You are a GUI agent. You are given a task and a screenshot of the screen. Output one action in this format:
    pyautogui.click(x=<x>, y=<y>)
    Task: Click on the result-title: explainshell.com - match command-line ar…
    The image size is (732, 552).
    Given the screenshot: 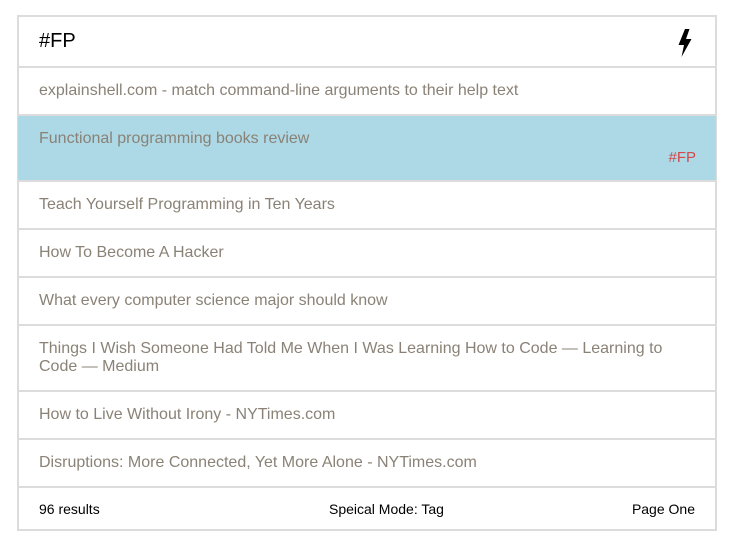 What is the action you would take?
    pyautogui.click(x=279, y=90)
    